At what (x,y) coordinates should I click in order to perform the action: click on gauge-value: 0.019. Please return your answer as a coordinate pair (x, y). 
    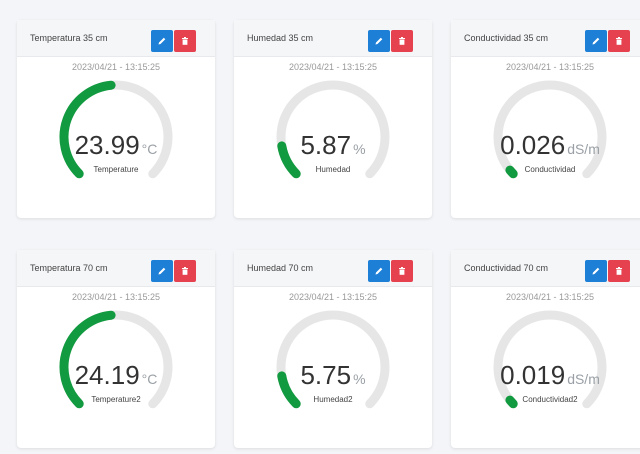
    Looking at the image, I should click on (533, 375).